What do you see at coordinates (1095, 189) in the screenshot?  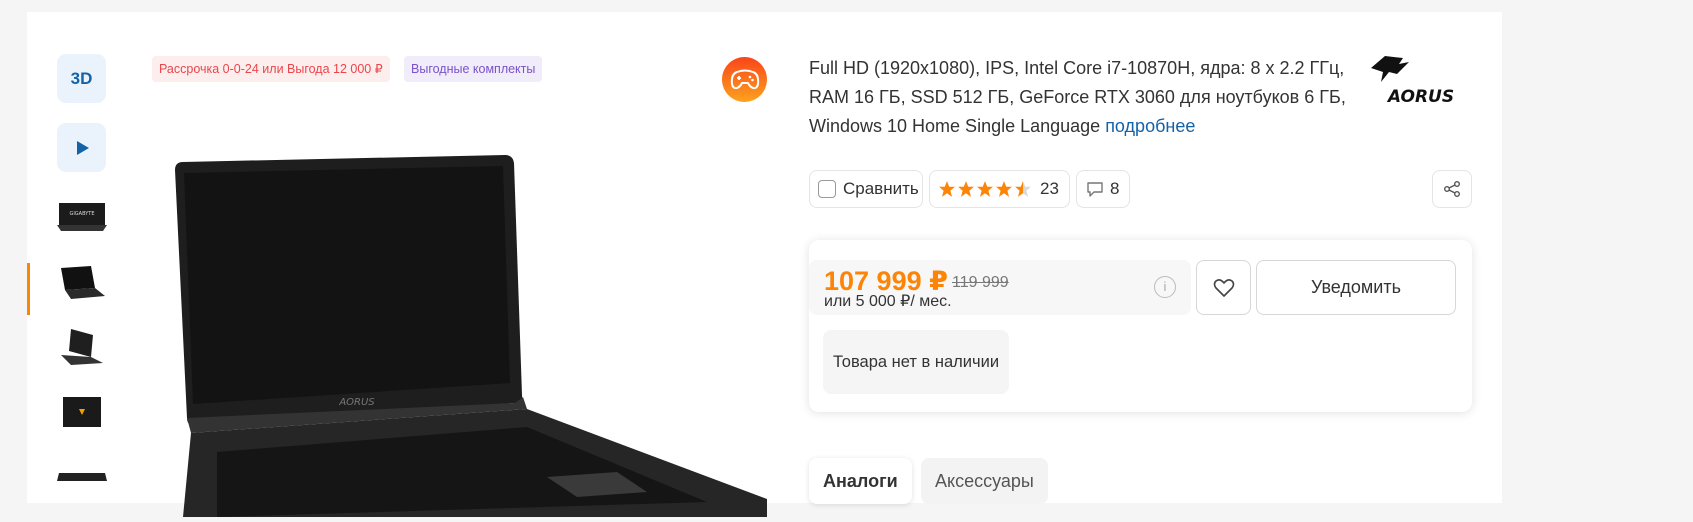 I see `comment-icon` at bounding box center [1095, 189].